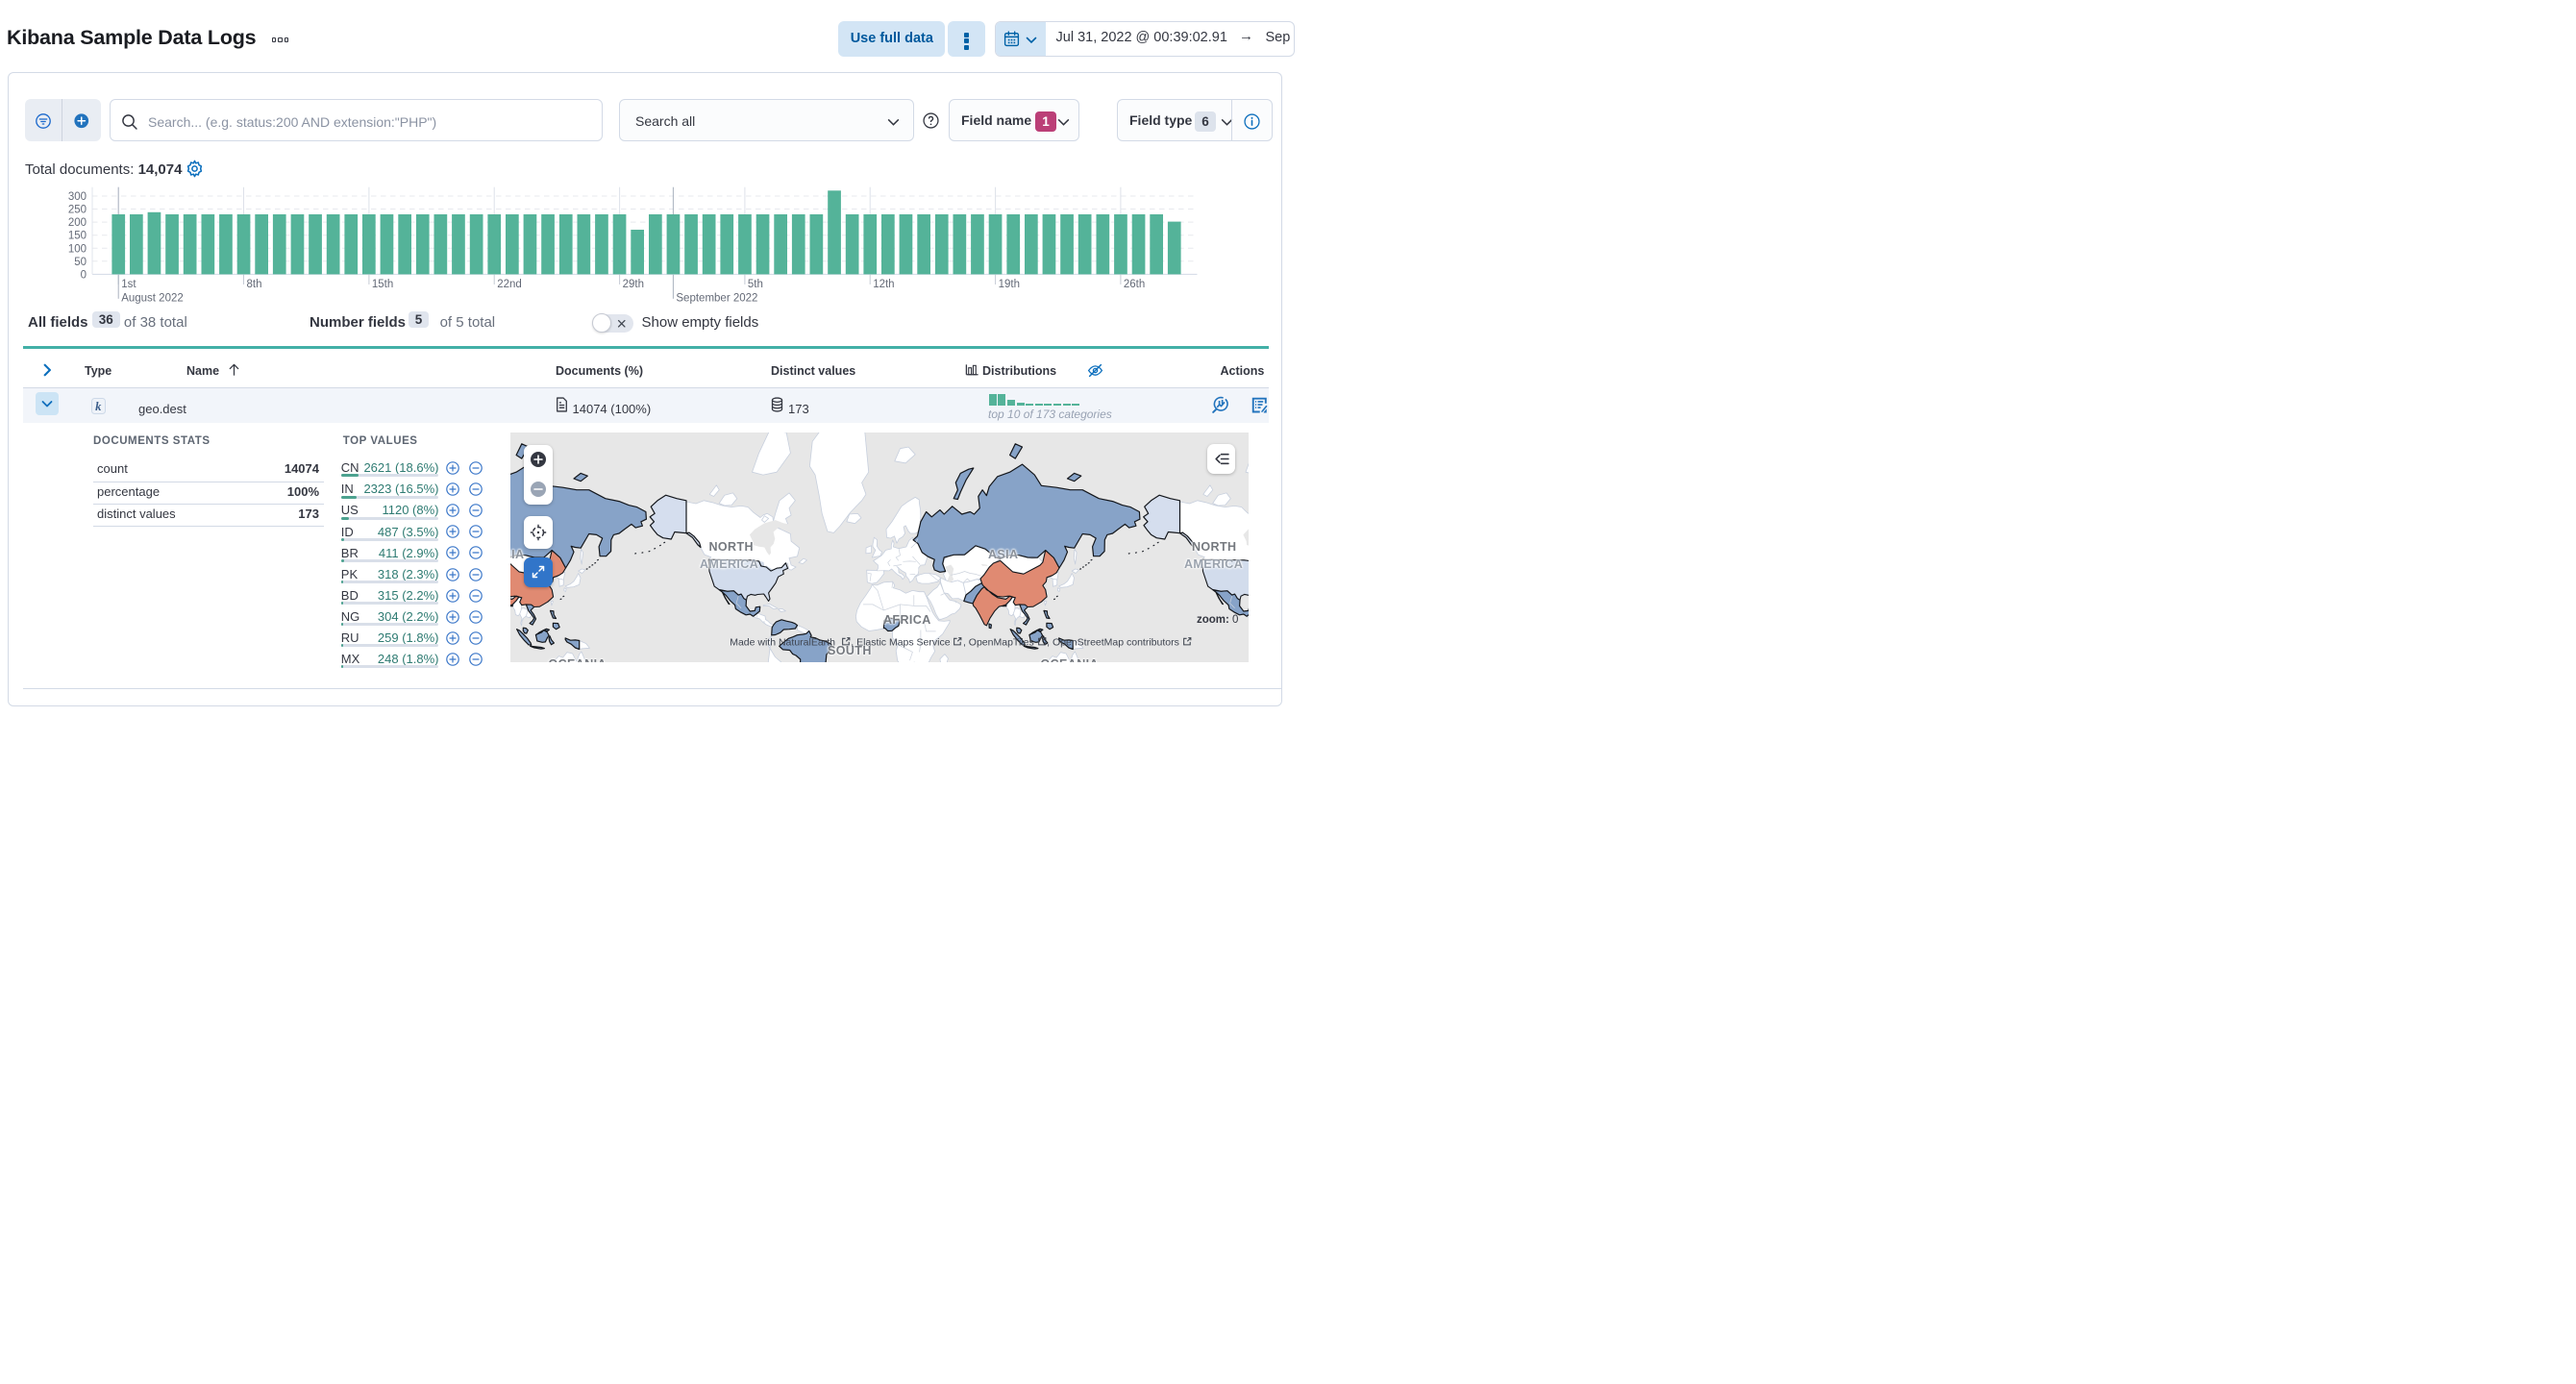 This screenshot has height=1384, width=2576. I want to click on svg-text: 5th, so click(756, 284).